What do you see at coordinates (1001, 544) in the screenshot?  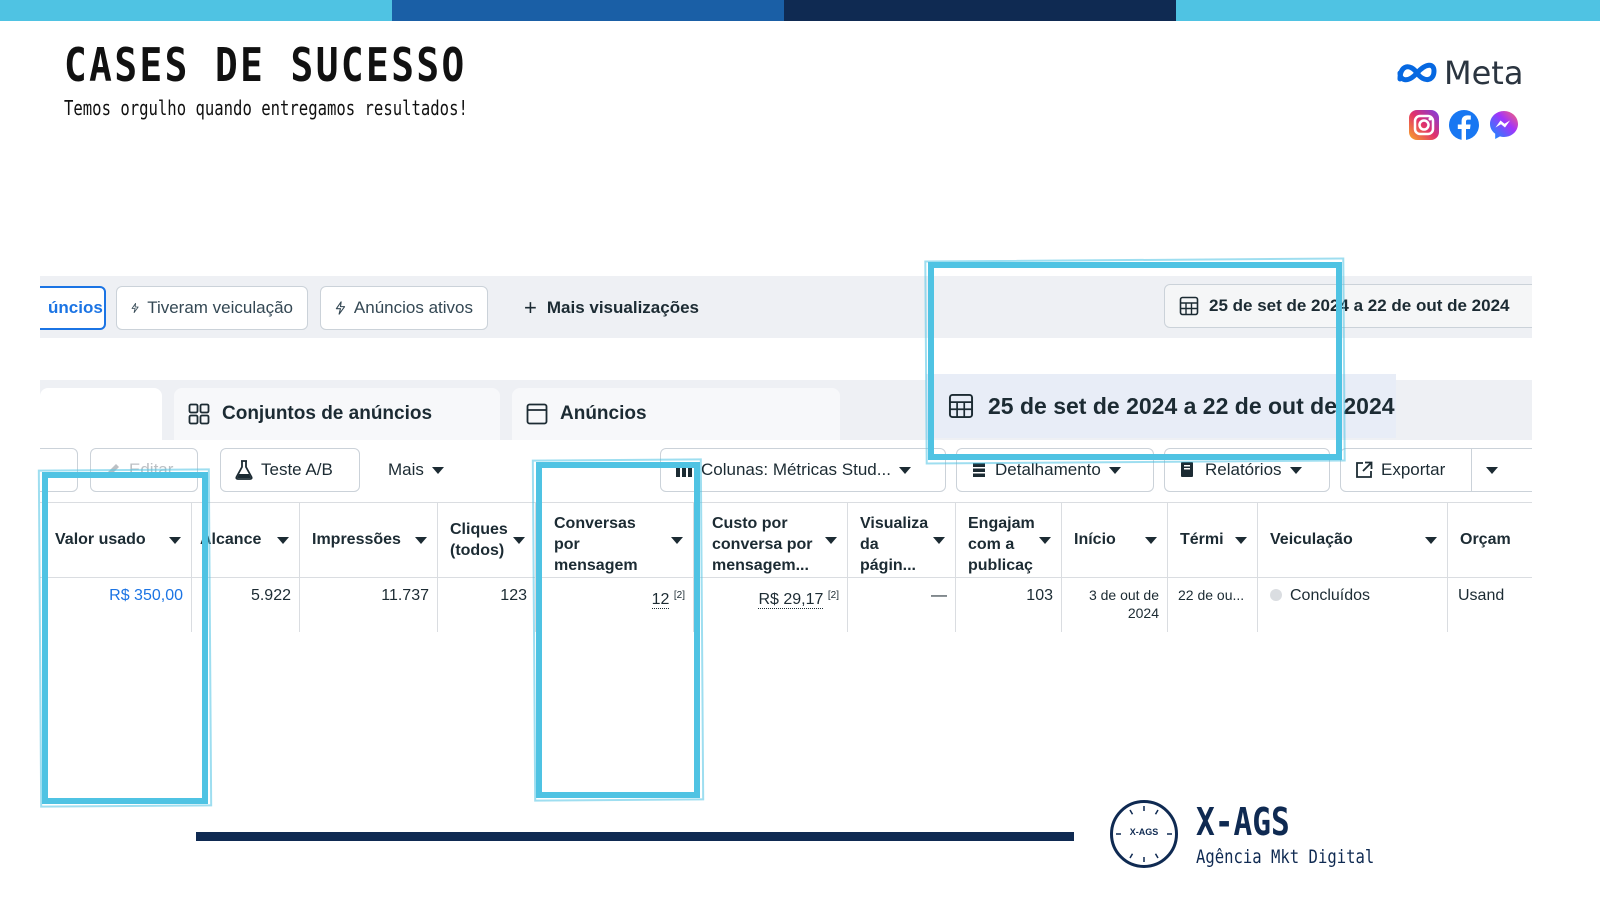 I see `col-label: Engajam com a publicaç` at bounding box center [1001, 544].